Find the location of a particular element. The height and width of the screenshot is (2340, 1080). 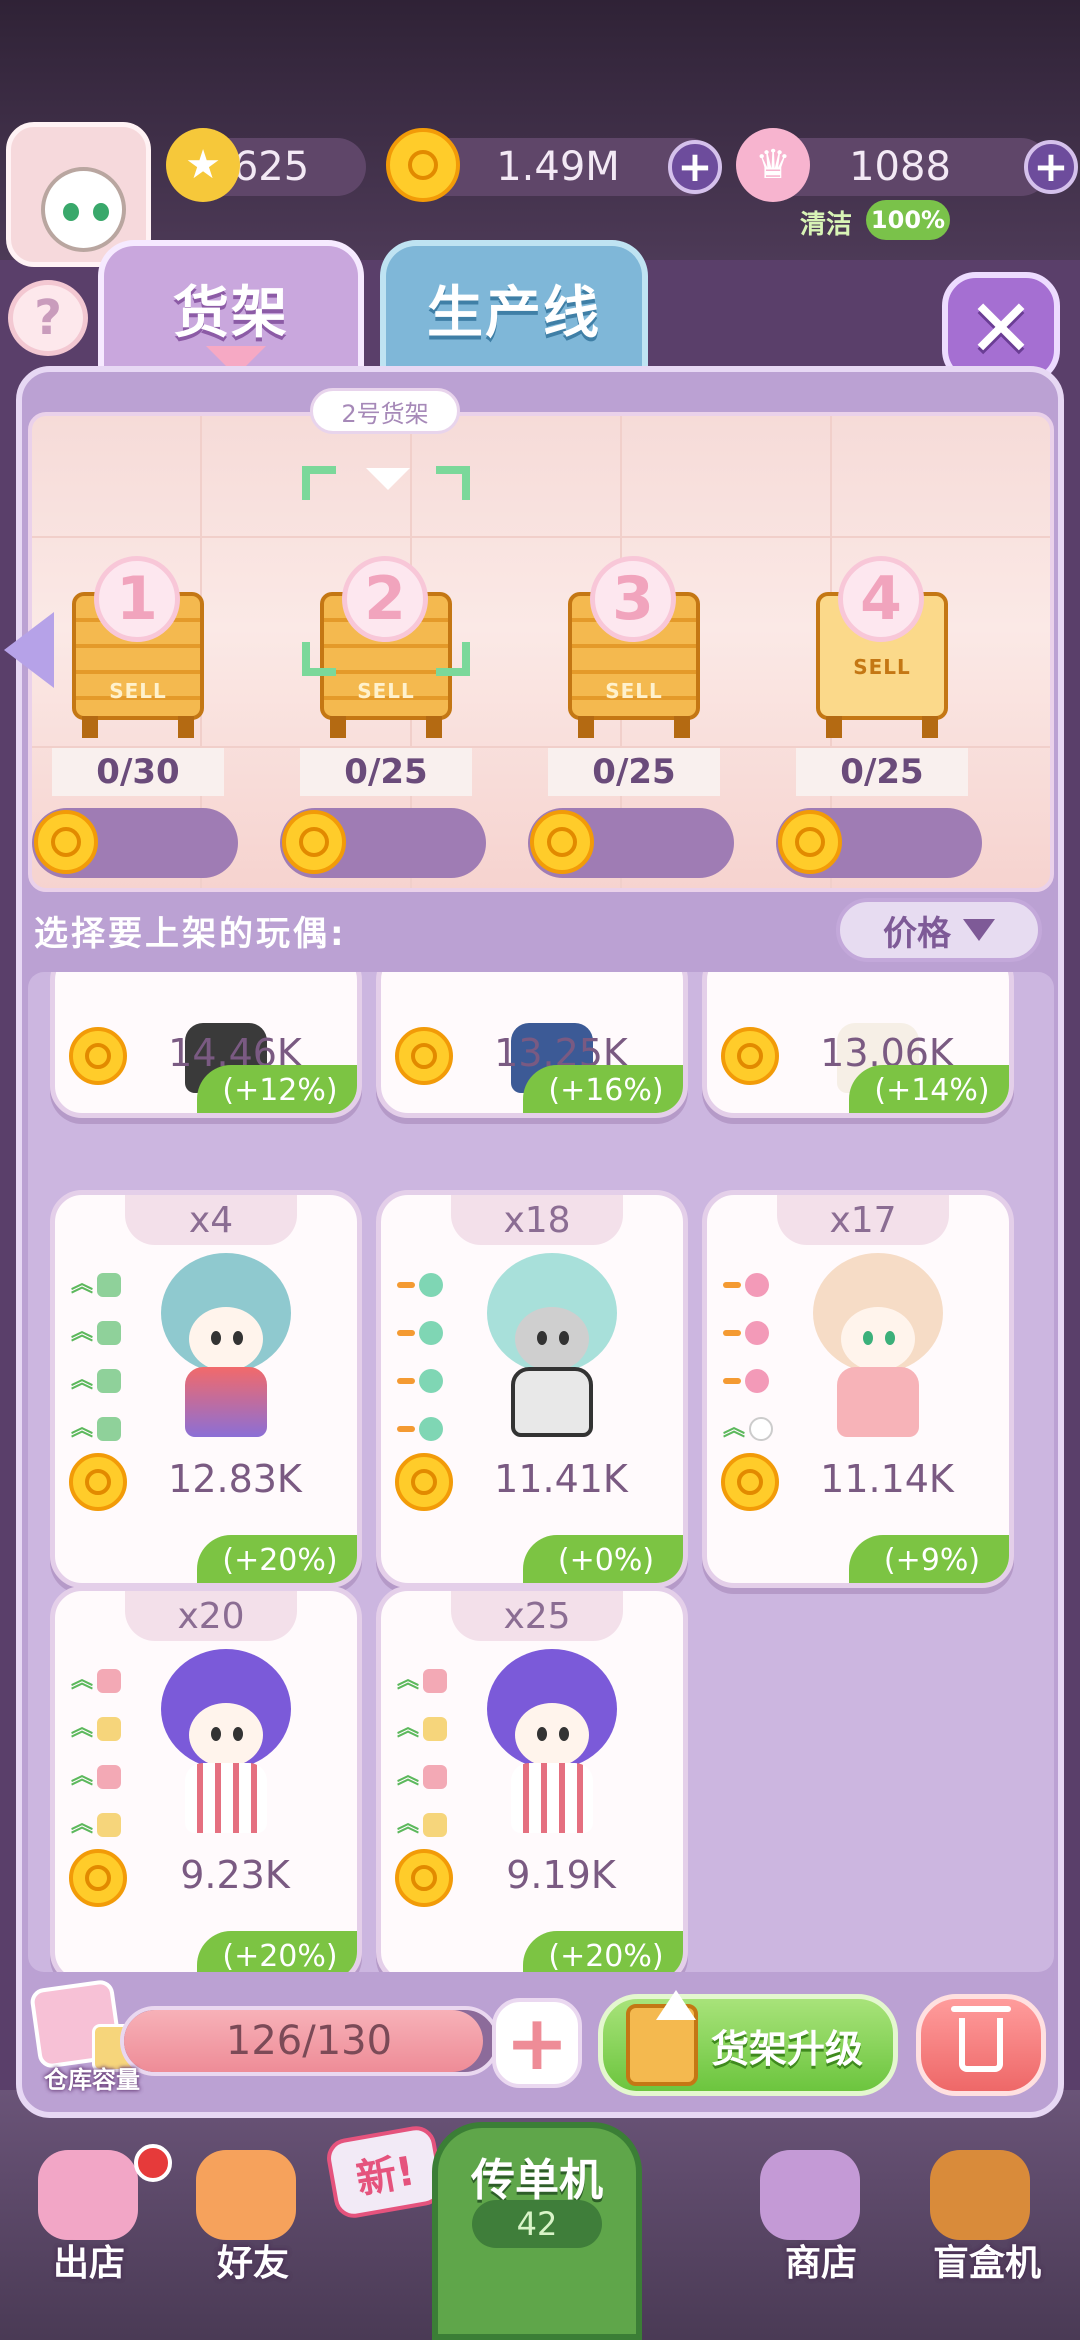

notification-dot is located at coordinates (153, 2163).